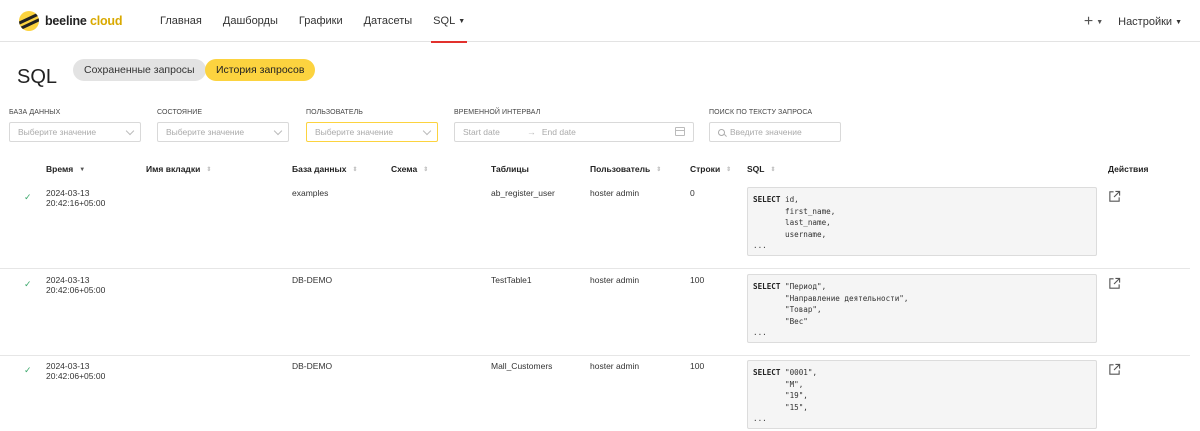  I want to click on column-header-actions: Действия, so click(1128, 169).